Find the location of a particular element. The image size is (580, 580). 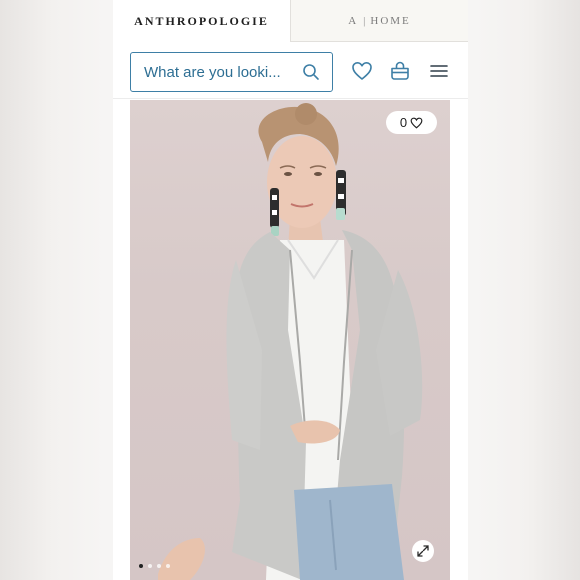

image-carousel-dots is located at coordinates (154, 566).